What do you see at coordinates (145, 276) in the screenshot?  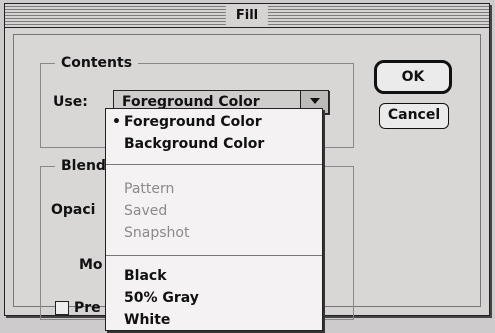 I see `menu-item-black: Black` at bounding box center [145, 276].